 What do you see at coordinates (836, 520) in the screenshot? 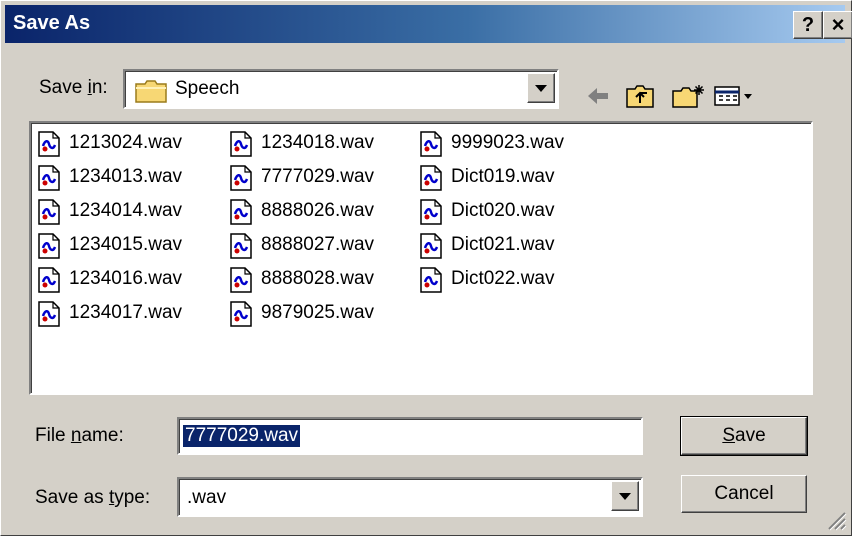
I see `resize-grip-icon` at bounding box center [836, 520].